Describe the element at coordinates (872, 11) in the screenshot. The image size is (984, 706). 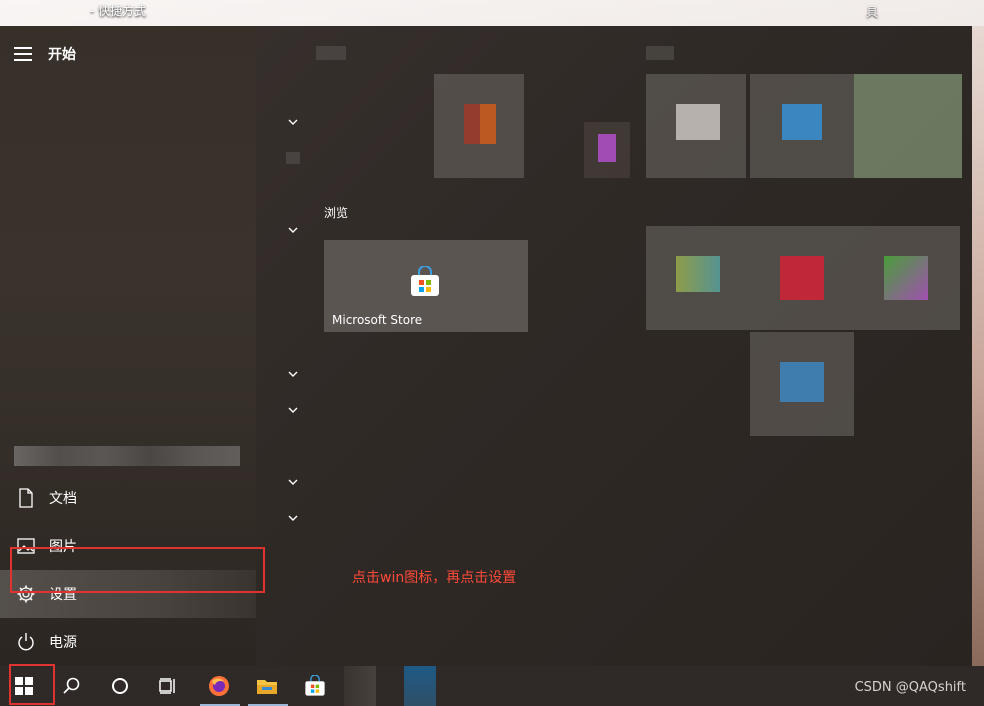
I see `desktop-icon-label: 具` at that location.